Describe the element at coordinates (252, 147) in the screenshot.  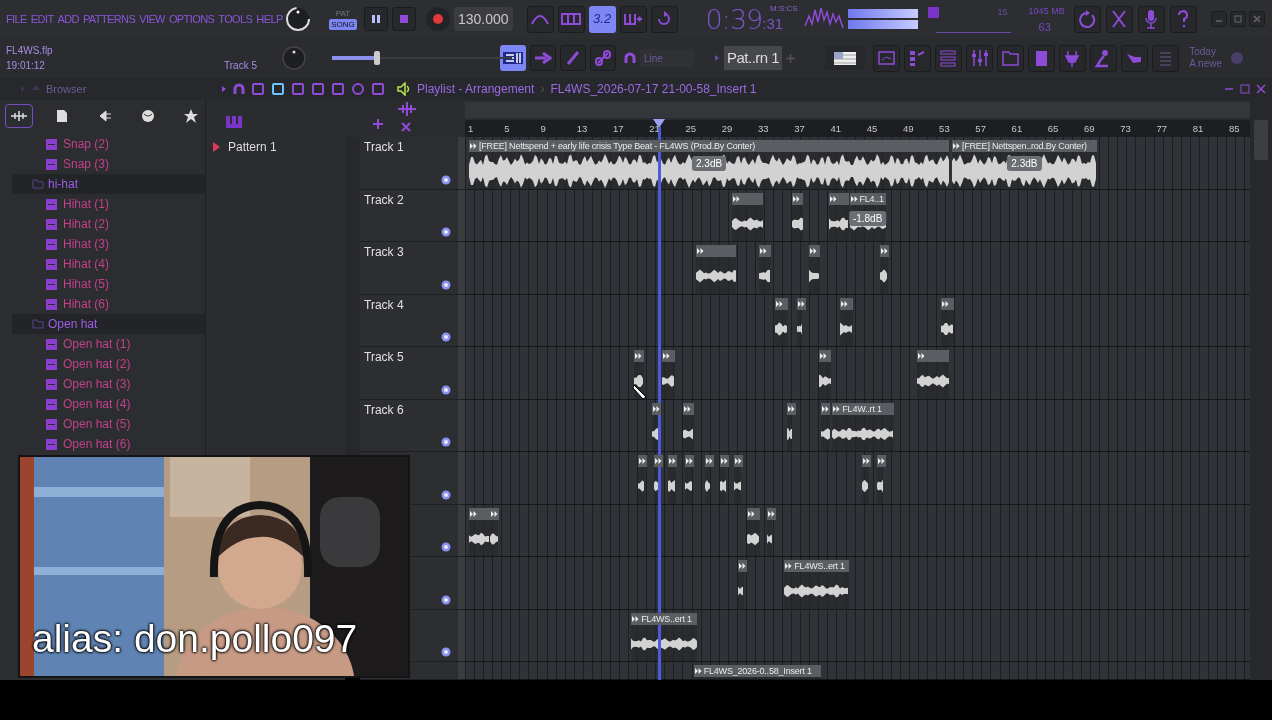
I see `pattern-item: Pattern 1` at that location.